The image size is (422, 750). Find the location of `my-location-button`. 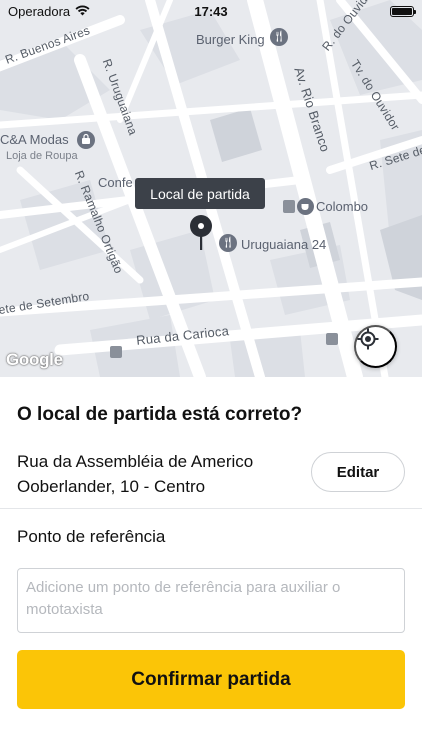

my-location-button is located at coordinates (375, 346).